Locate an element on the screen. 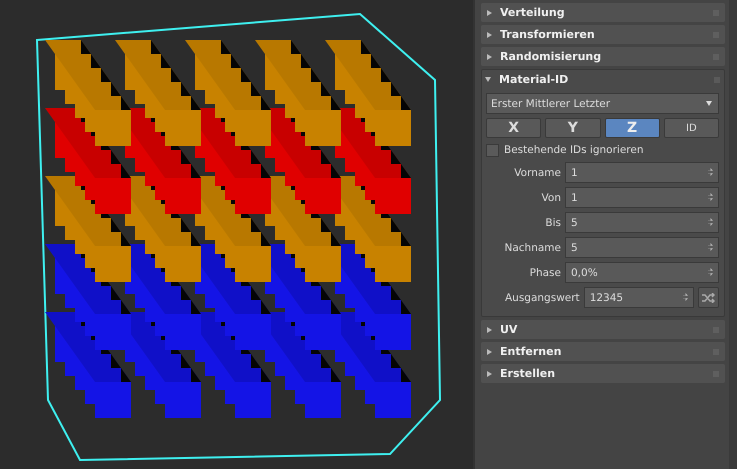 The image size is (737, 469). rollout-header: UV is located at coordinates (603, 329).